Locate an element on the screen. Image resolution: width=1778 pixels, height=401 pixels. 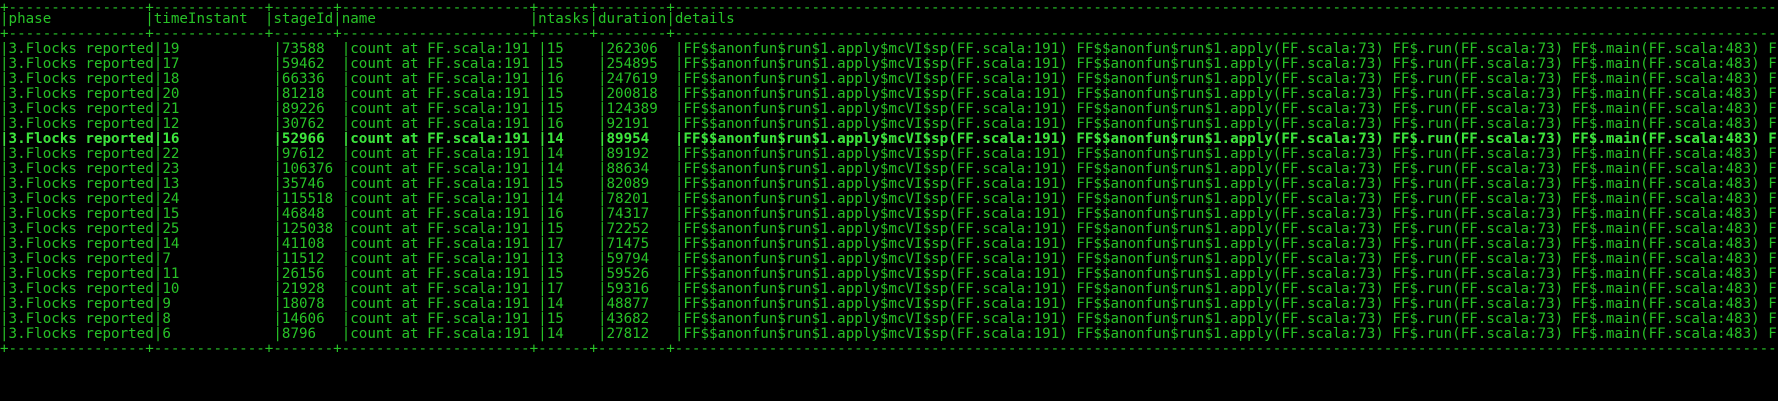
cell-duration: 43682 is located at coordinates (640, 319).